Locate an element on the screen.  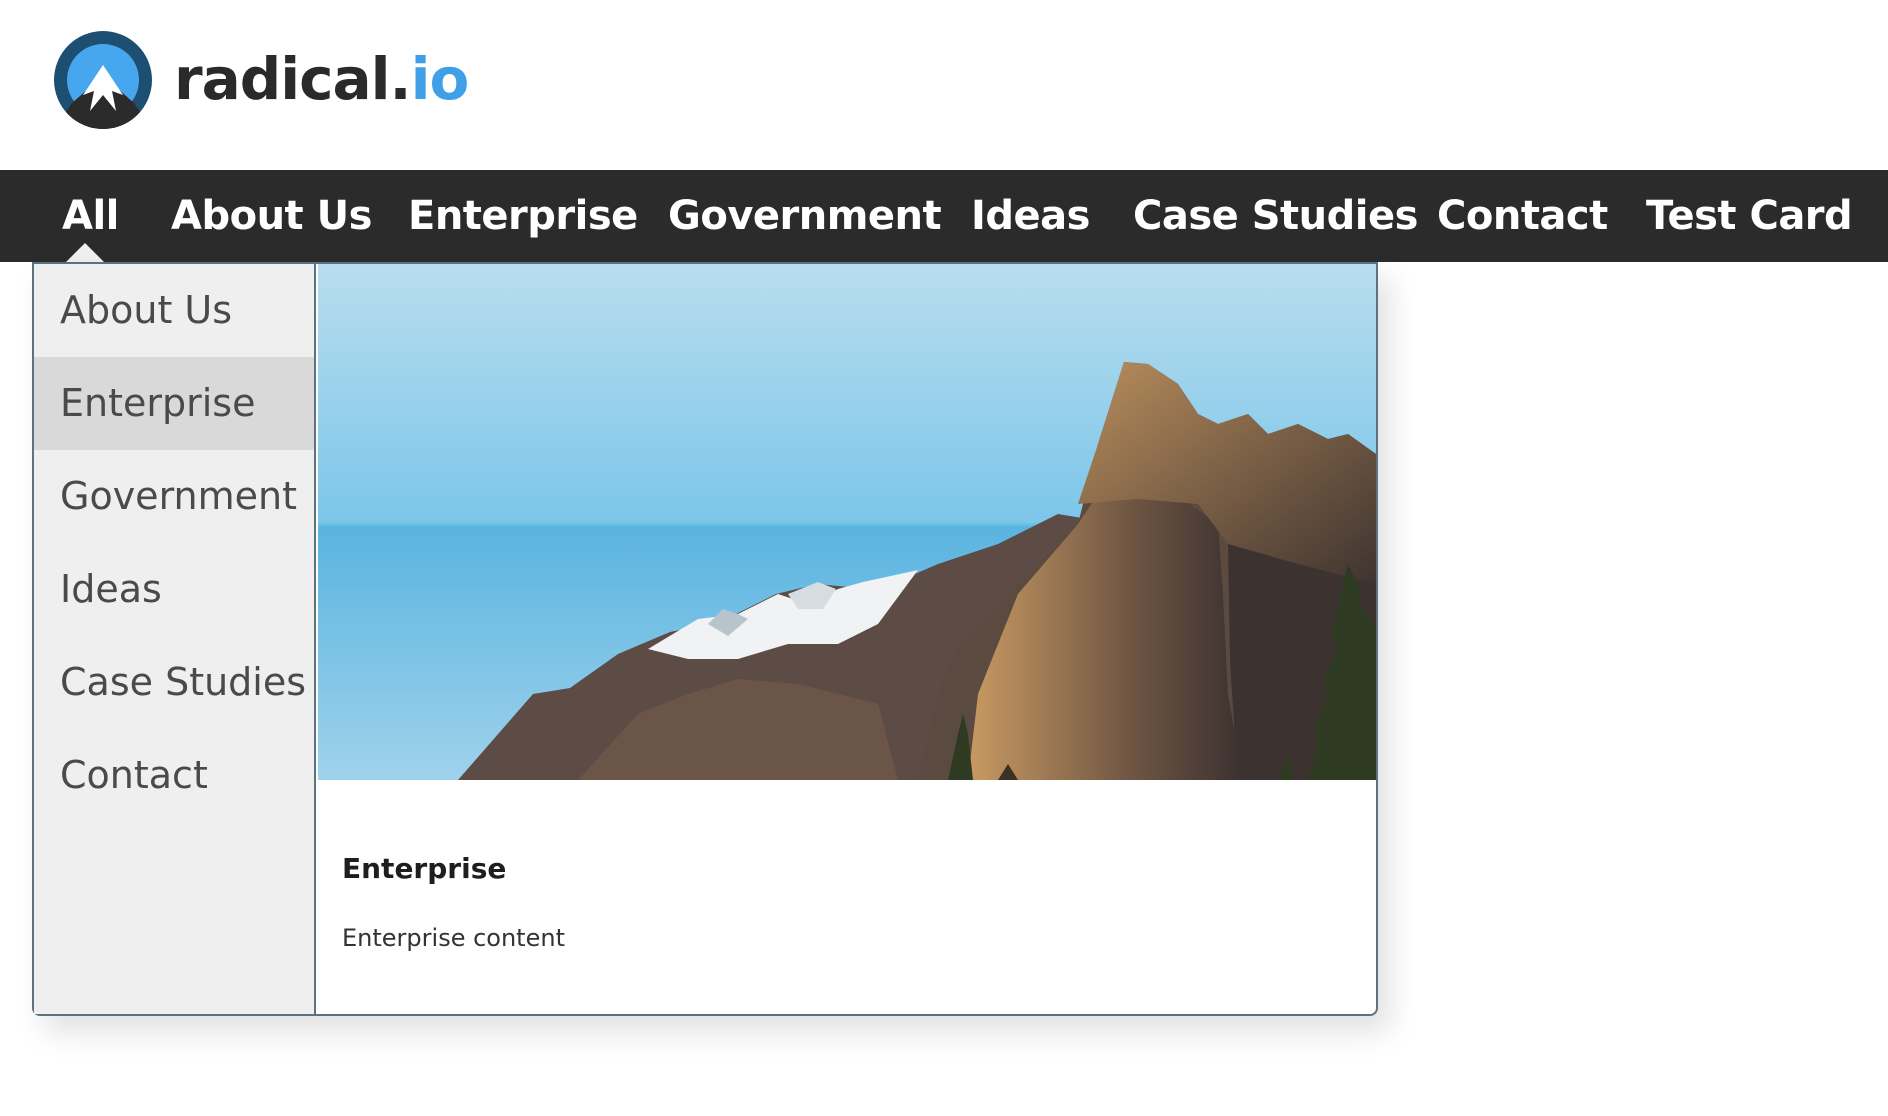
brand-name: radical is located at coordinates (282, 79).